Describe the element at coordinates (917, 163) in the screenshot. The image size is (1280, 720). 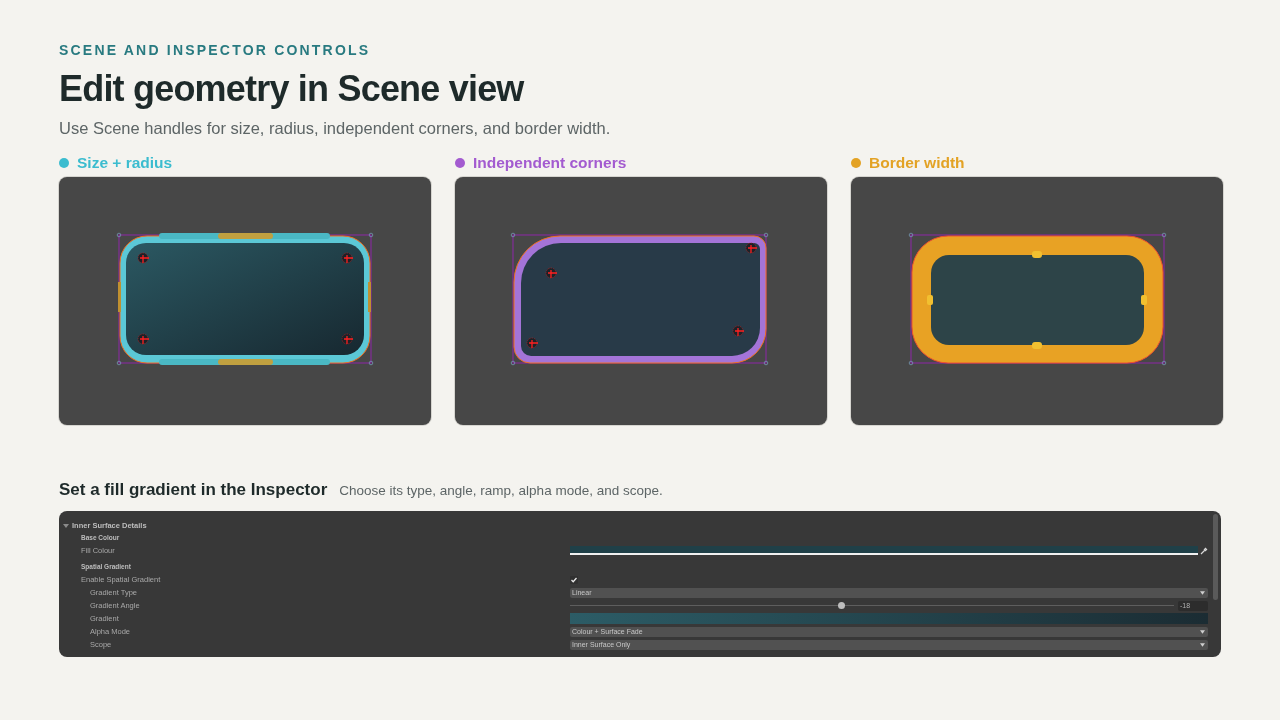
I see `panel-label: Border width` at that location.